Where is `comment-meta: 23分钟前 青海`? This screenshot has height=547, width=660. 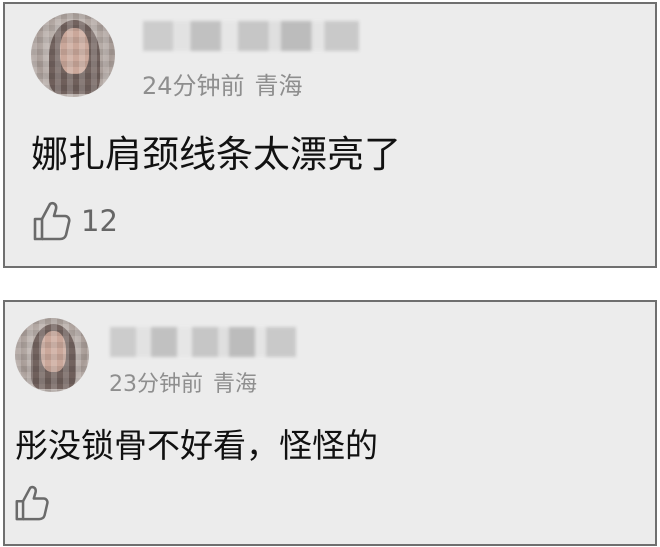
comment-meta: 23分钟前 青海 is located at coordinates (183, 382).